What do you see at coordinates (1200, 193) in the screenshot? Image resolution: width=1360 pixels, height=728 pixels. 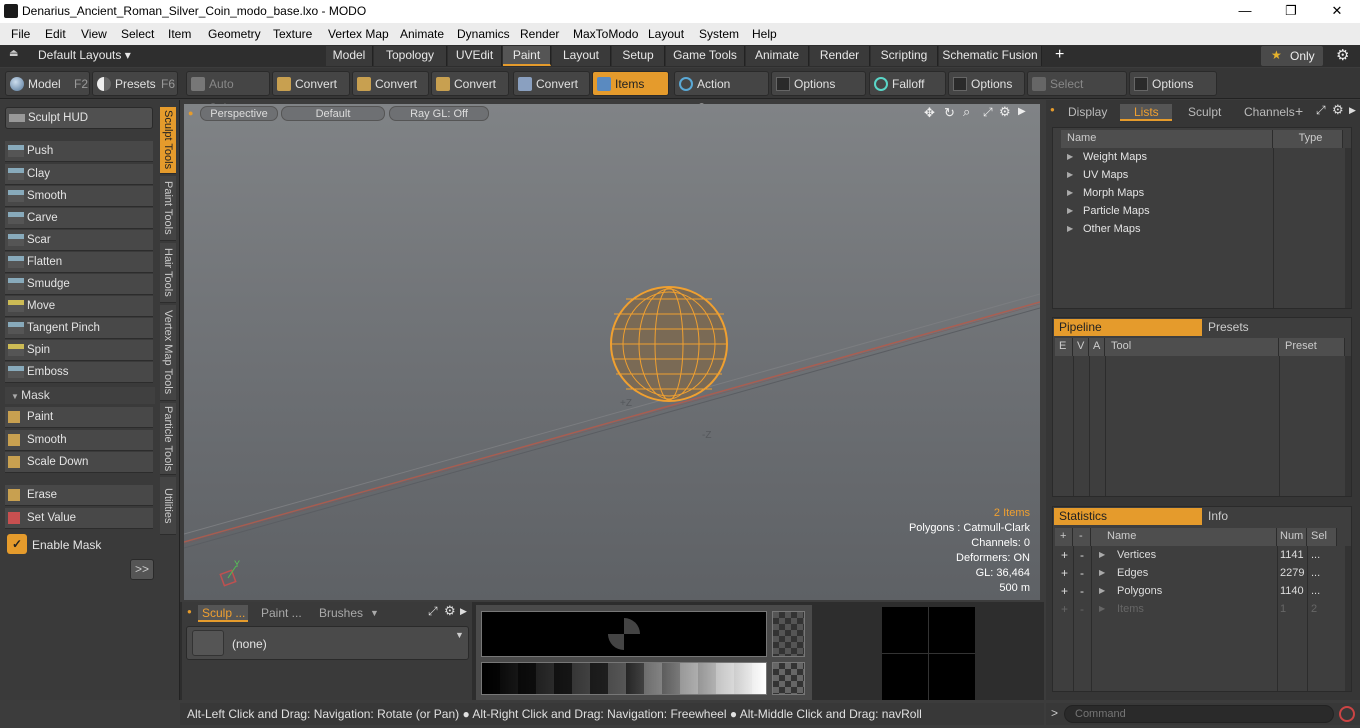 I see `list-item: ▶ Morph Maps` at bounding box center [1200, 193].